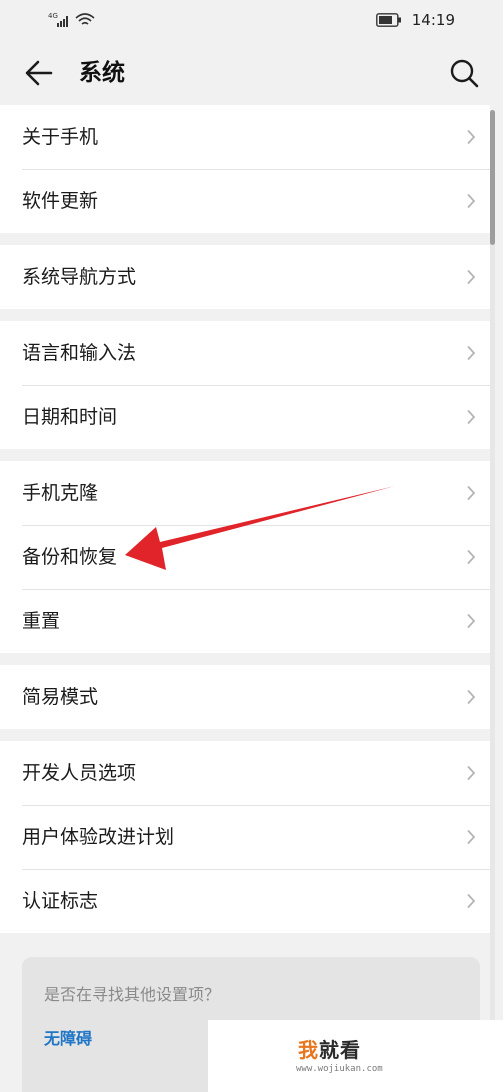  I want to click on svg-text: 4G, so click(53, 16).